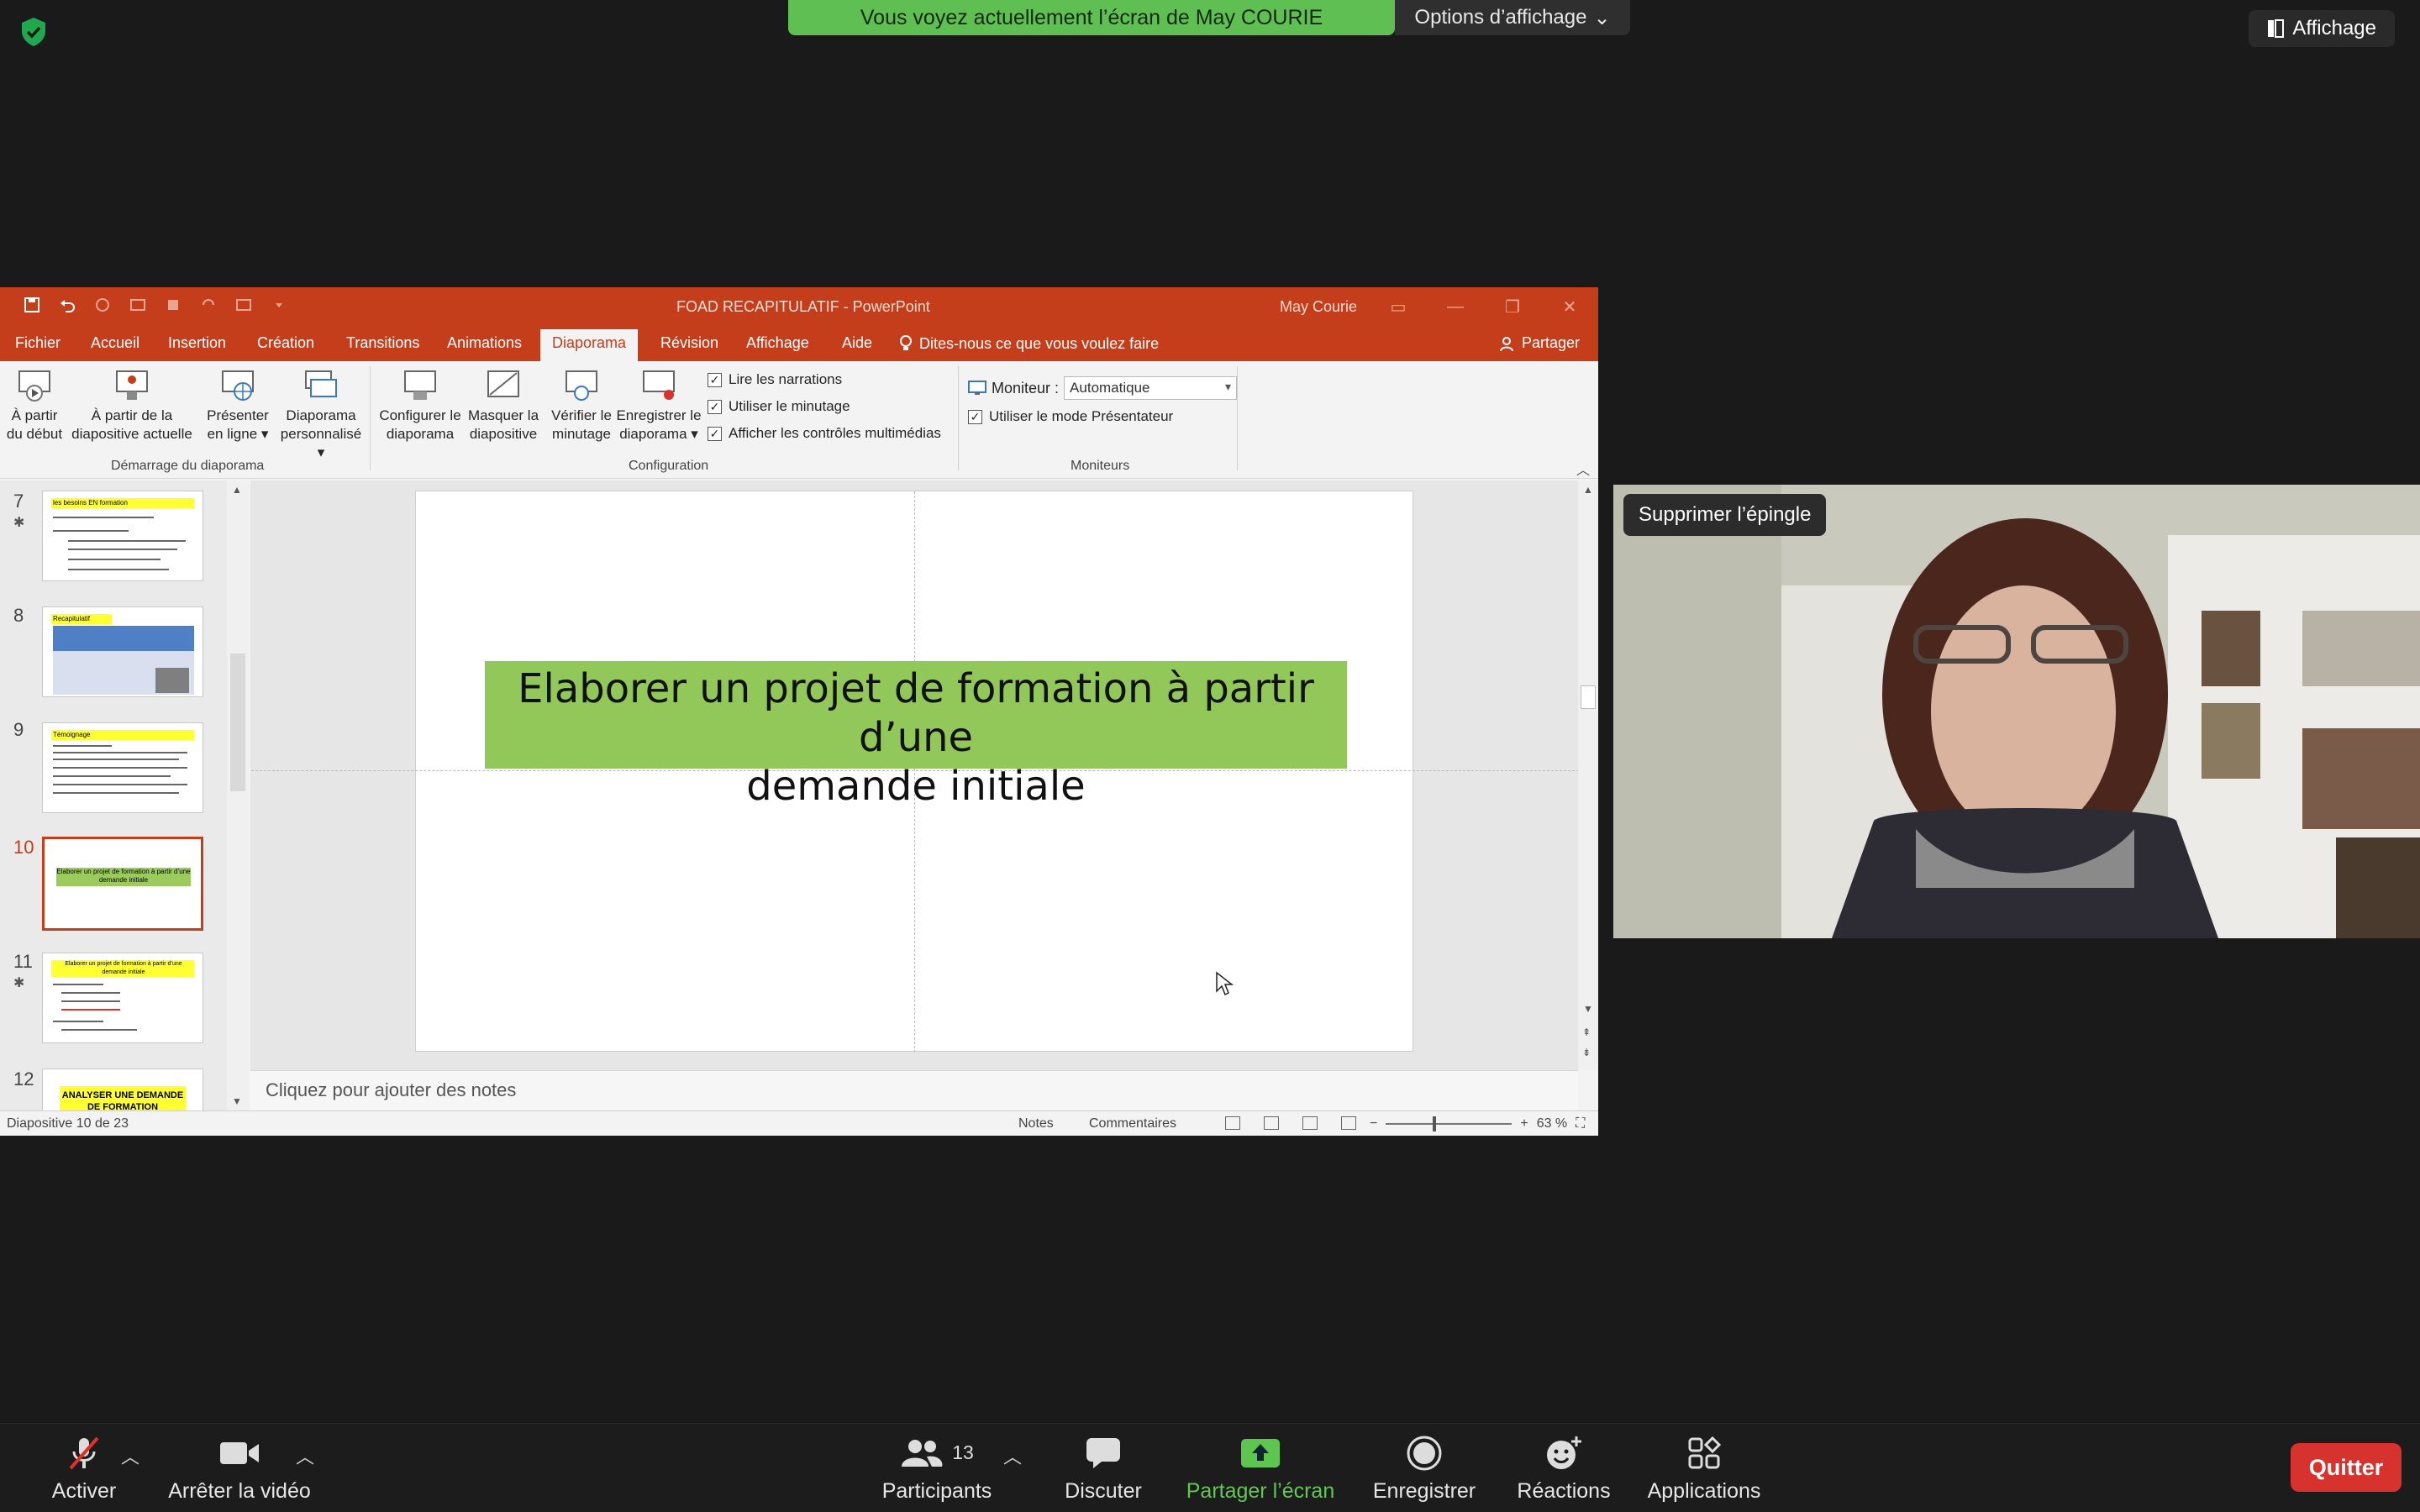 Image resolution: width=2420 pixels, height=1512 pixels. What do you see at coordinates (936, 1453) in the screenshot?
I see `participants-icon-row: 13` at bounding box center [936, 1453].